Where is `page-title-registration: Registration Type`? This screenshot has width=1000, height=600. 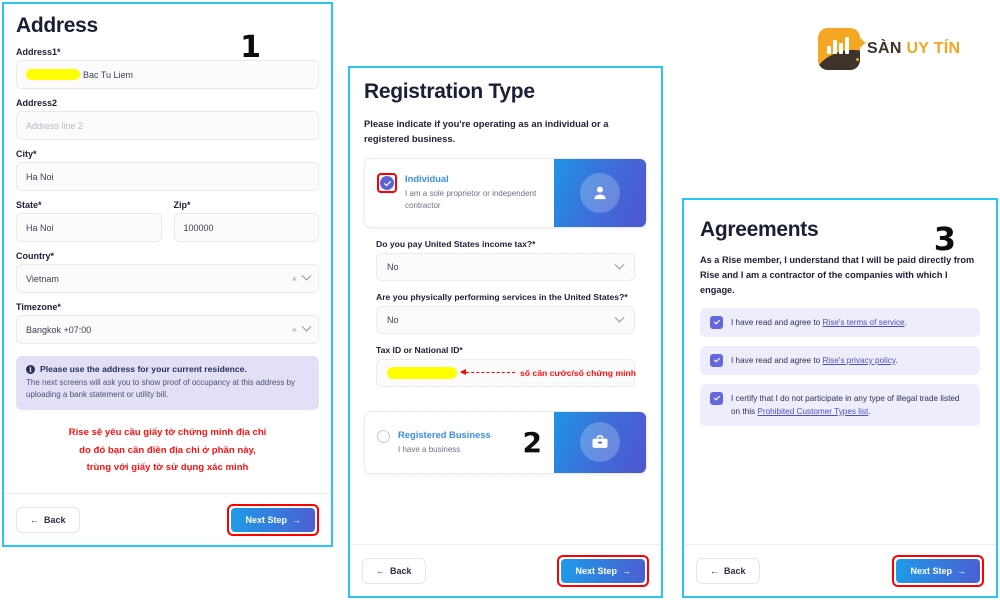 page-title-registration: Registration Type is located at coordinates (449, 91).